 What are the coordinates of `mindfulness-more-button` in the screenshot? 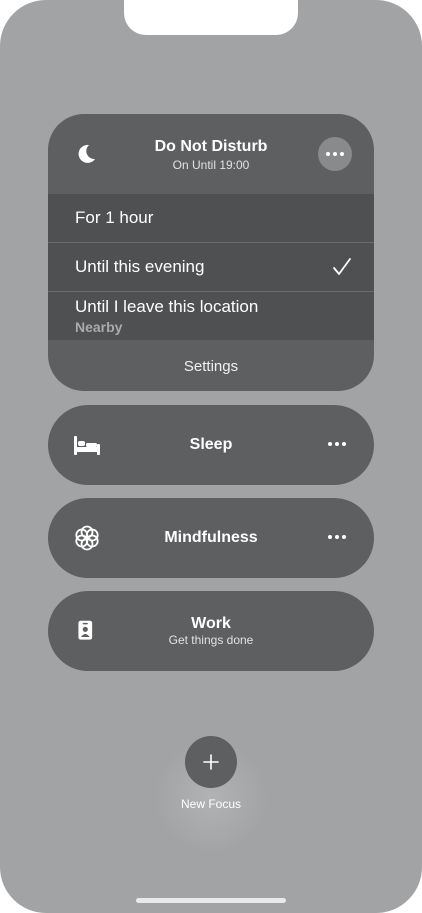 It's located at (337, 537).